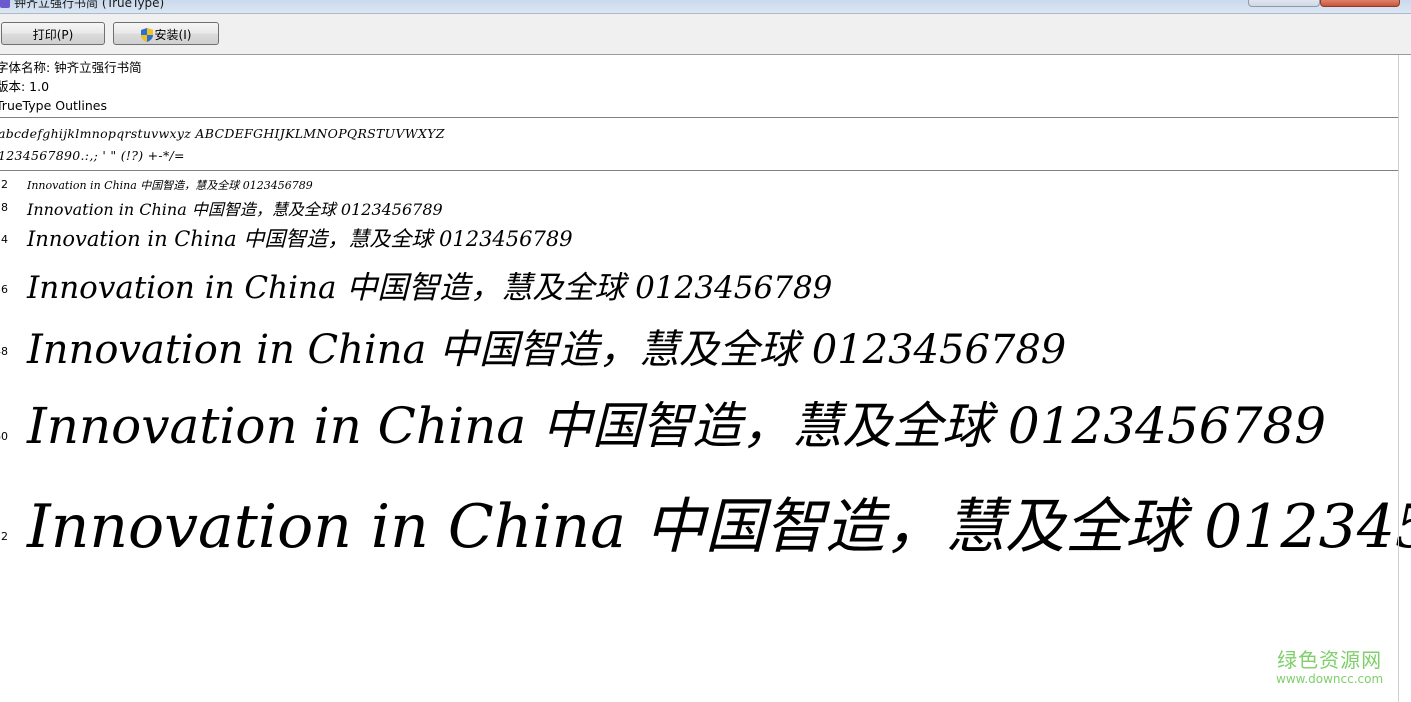 This screenshot has width=1411, height=702. I want to click on maximize-button, so click(1284, 3).